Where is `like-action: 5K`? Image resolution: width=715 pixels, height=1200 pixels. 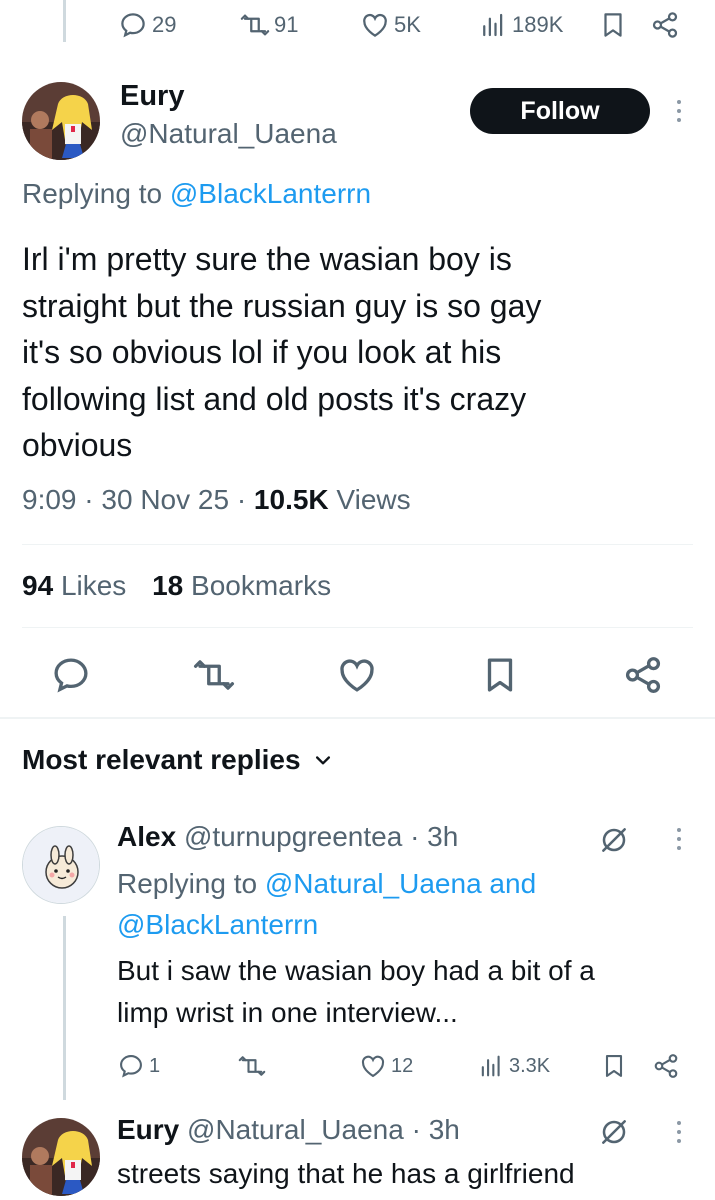 like-action: 5K is located at coordinates (390, 25).